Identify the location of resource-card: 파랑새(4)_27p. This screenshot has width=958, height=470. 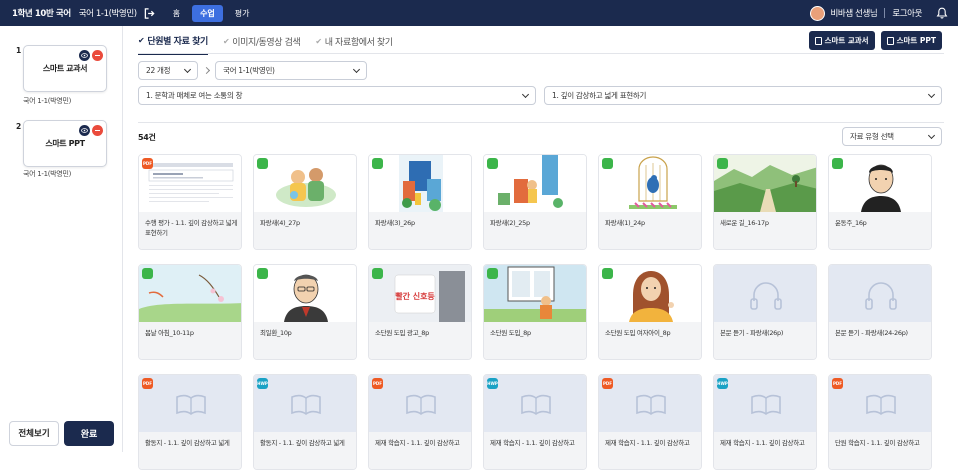
(305, 202).